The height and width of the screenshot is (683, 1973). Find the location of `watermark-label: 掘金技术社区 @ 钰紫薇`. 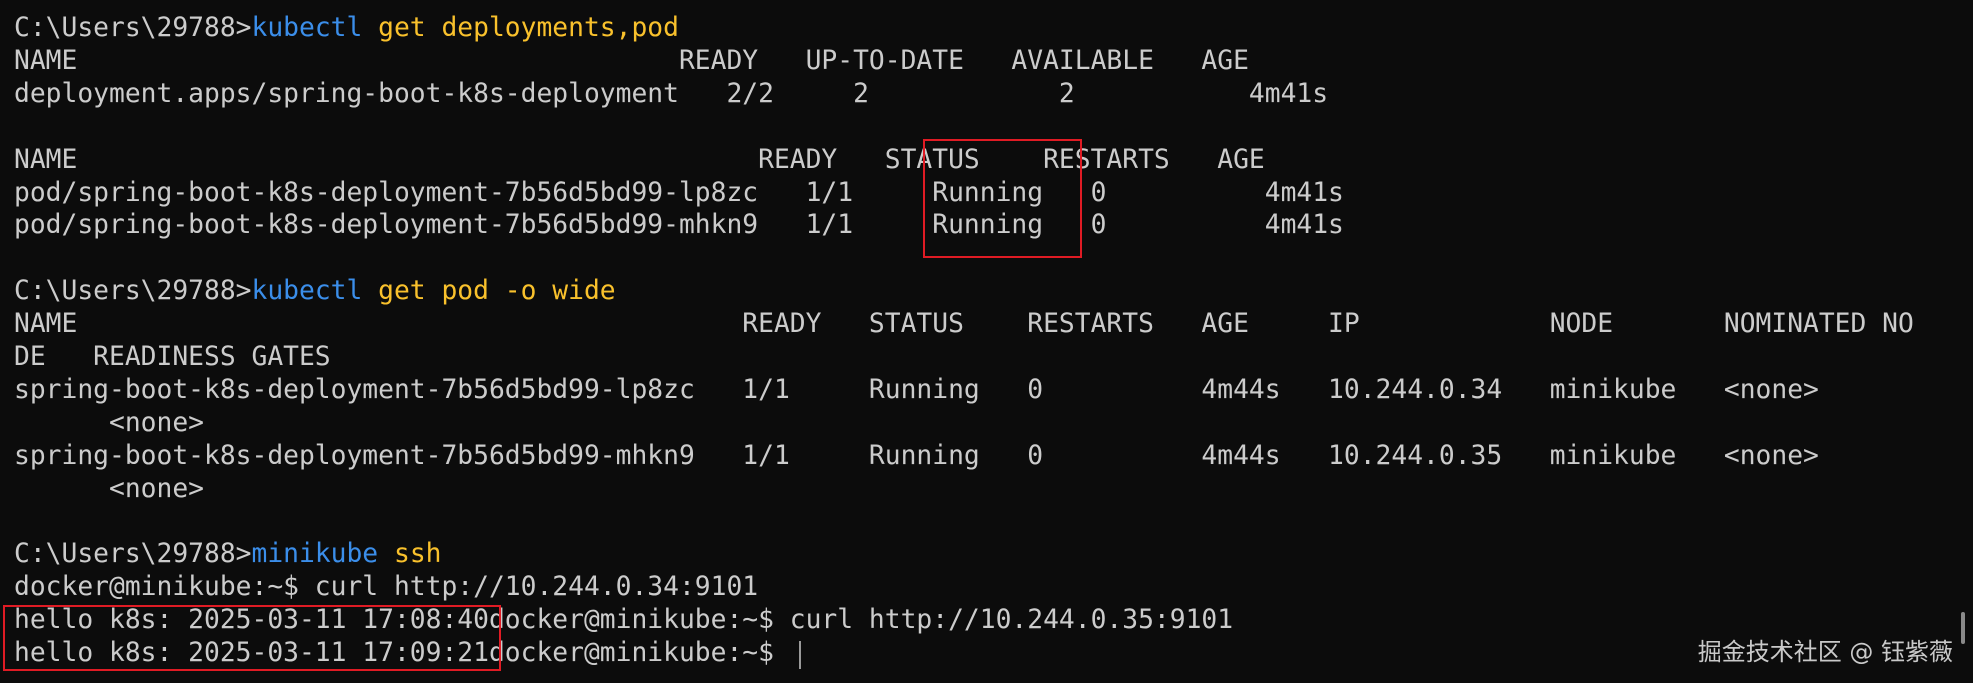

watermark-label: 掘金技术社区 @ 钰紫薇 is located at coordinates (1825, 652).